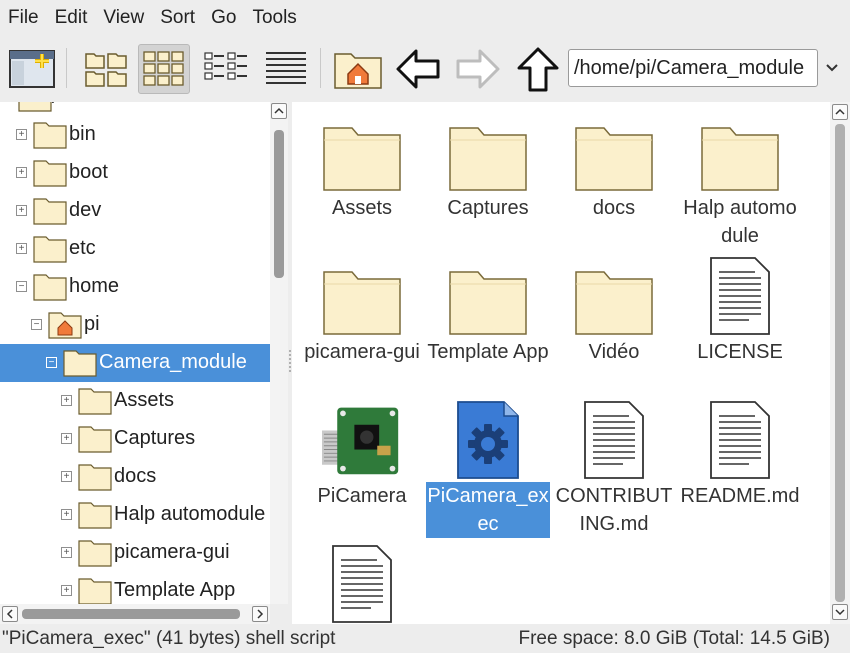  I want to click on tree-horizontal-scrollbar, so click(135, 614).